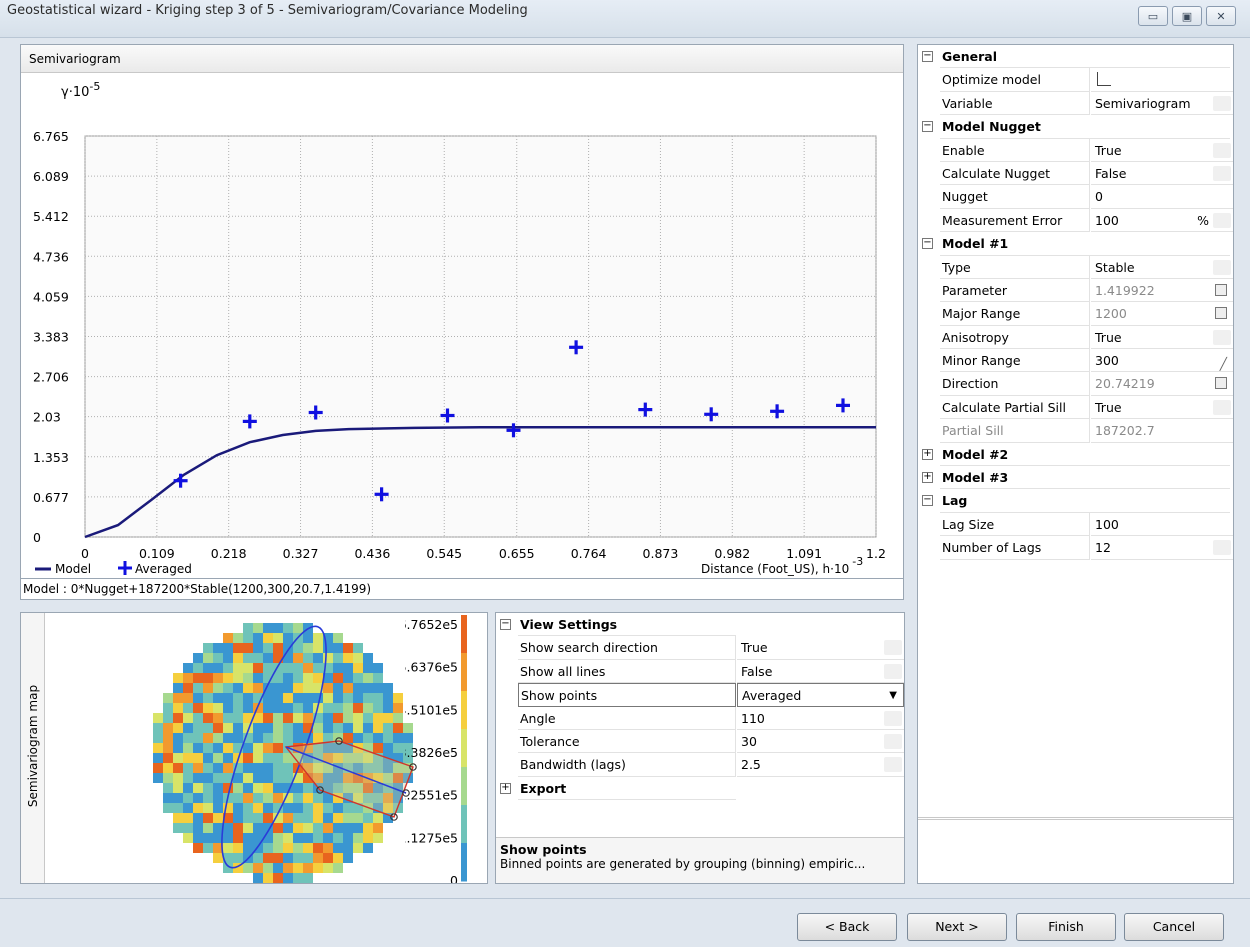 The width and height of the screenshot is (1250, 947). Describe the element at coordinates (1066, 927) in the screenshot. I see `finish-button: Finish` at that location.